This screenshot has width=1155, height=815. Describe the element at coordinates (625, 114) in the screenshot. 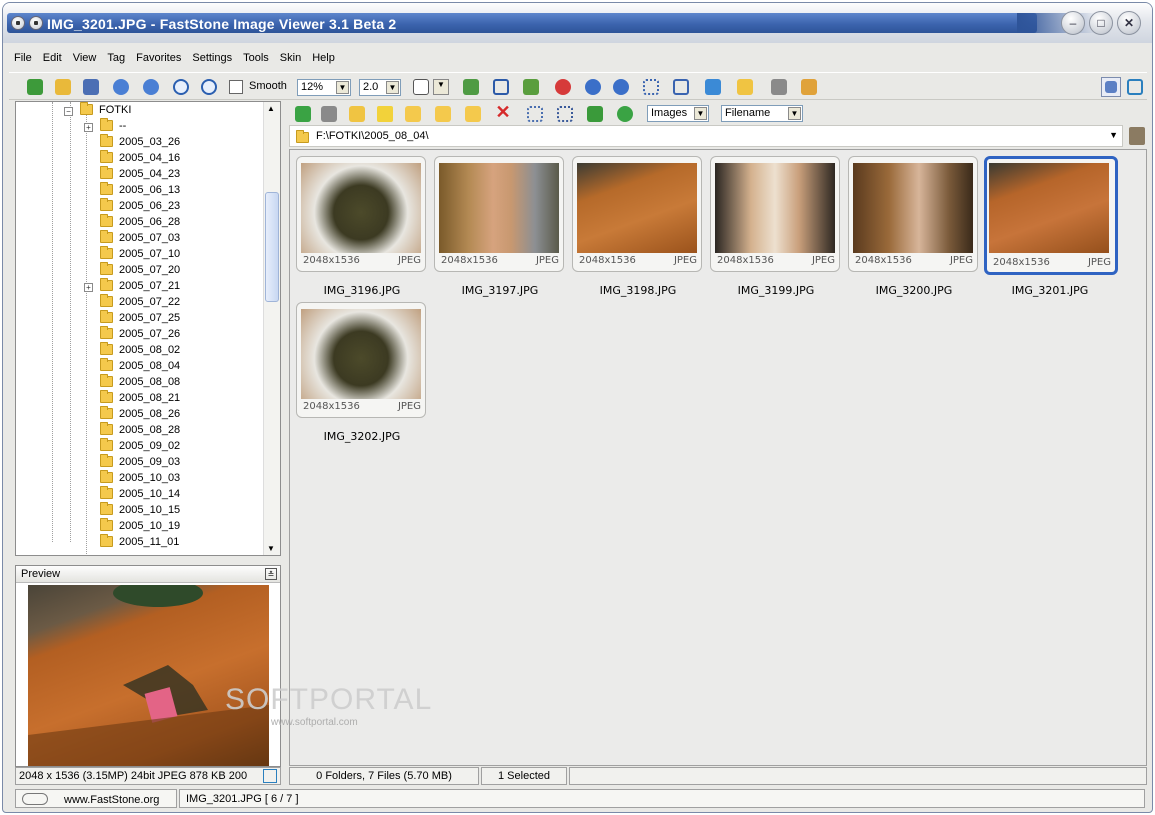

I see `refresh-icon` at that location.